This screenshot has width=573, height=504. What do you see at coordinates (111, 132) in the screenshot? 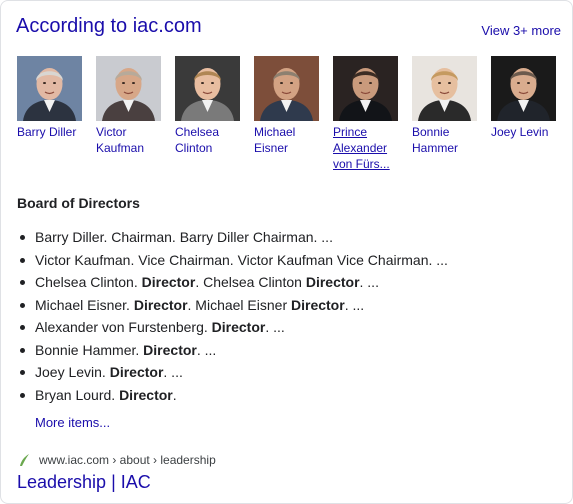
I see `person-name-line: Victor` at bounding box center [111, 132].